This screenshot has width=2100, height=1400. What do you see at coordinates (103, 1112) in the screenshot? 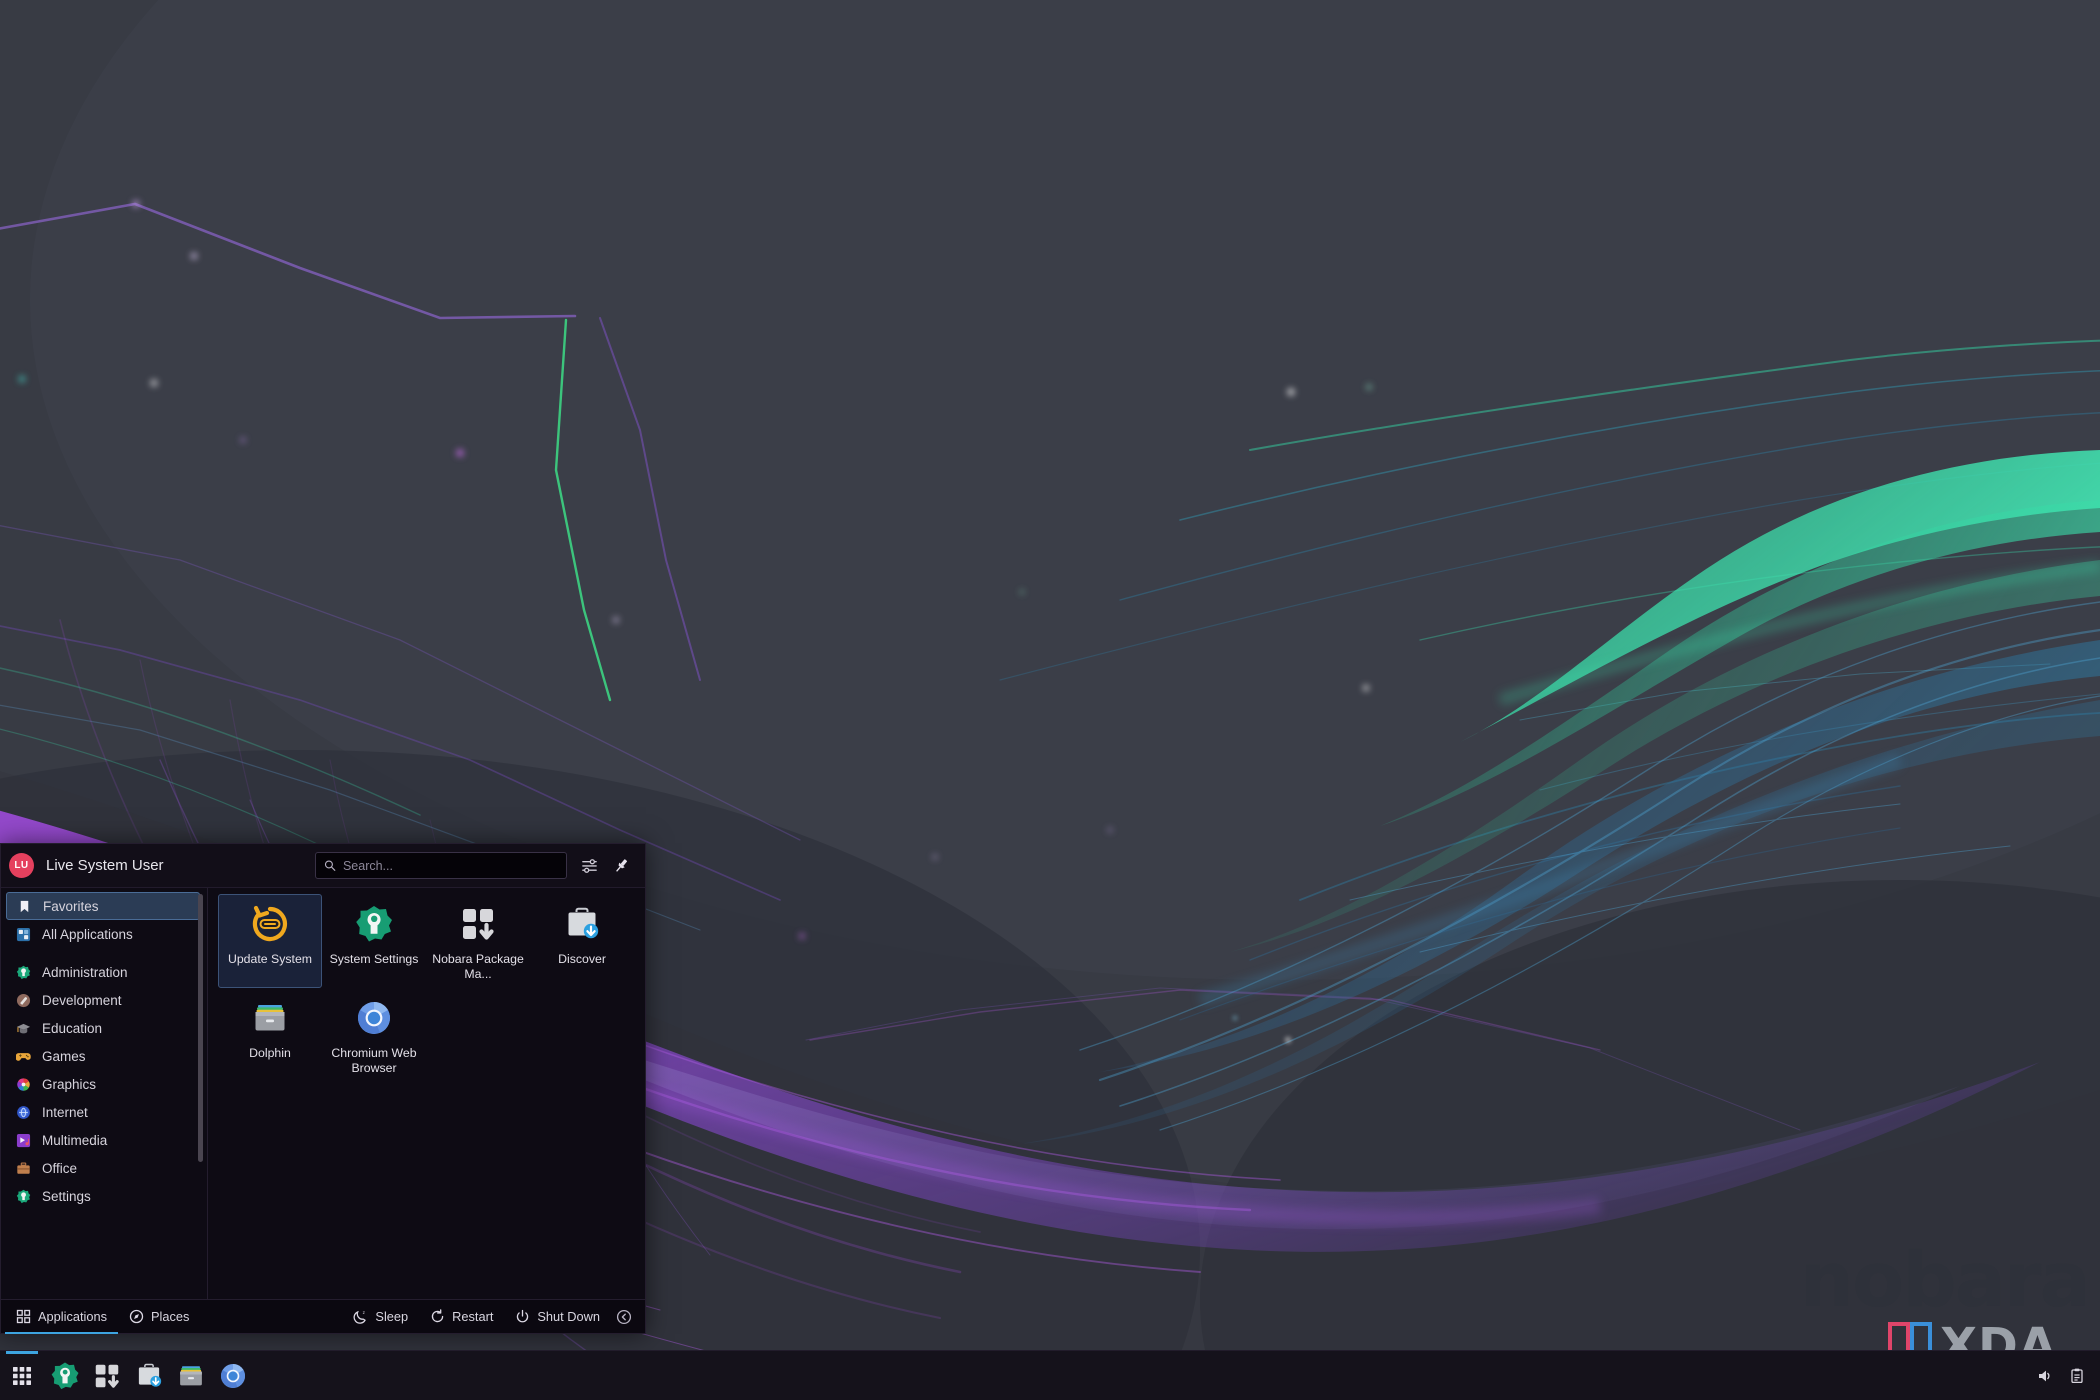
I see `sidebar-item-internet: Internet` at bounding box center [103, 1112].